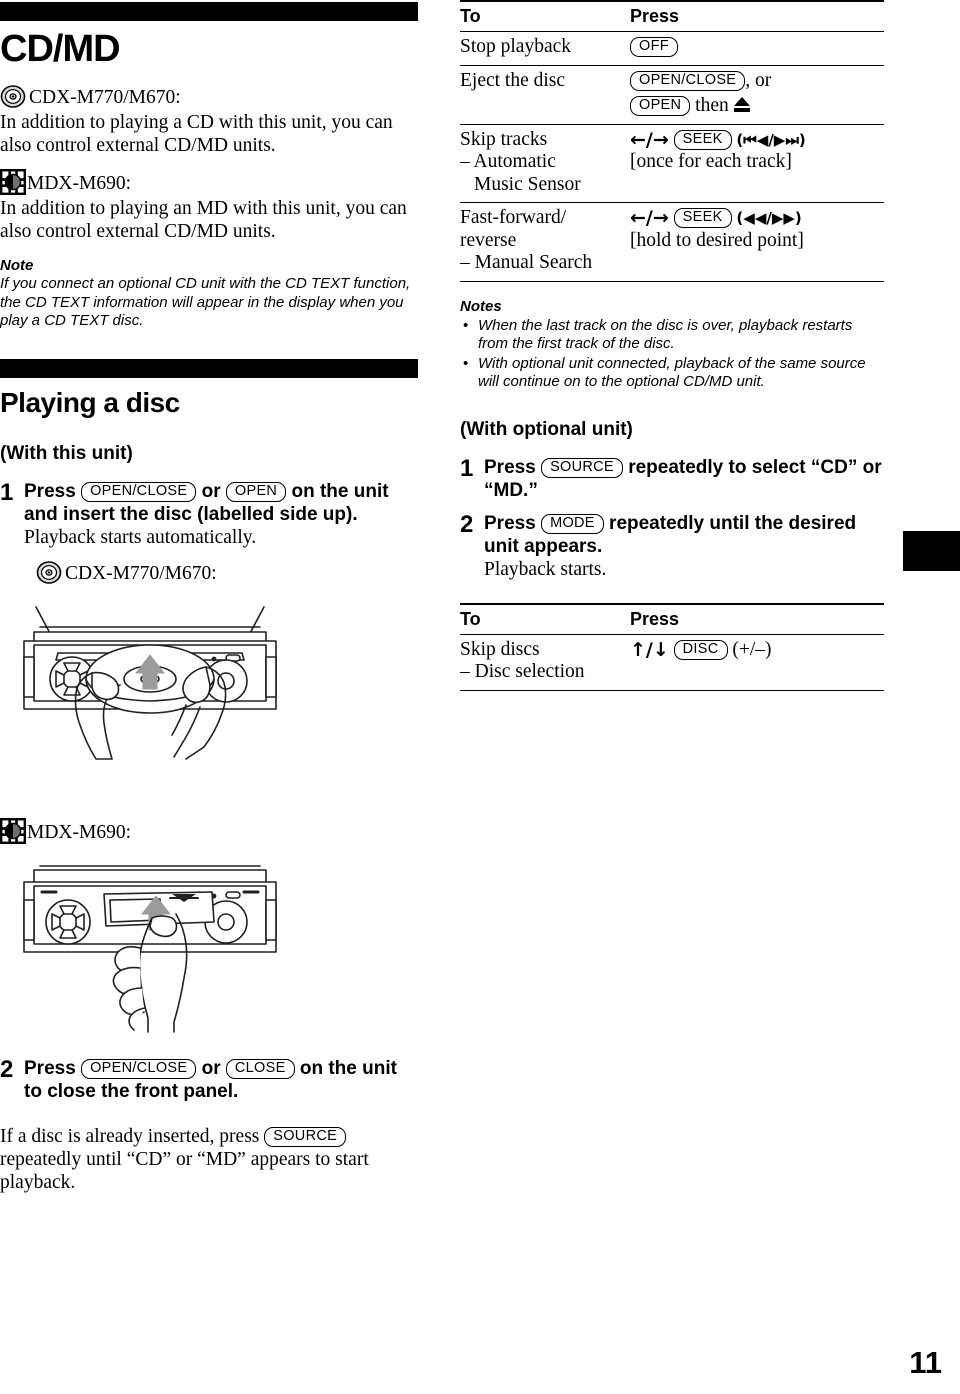  Describe the element at coordinates (649, 649) in the screenshot. I see `disc-arrows-icon: ↑/↓` at that location.